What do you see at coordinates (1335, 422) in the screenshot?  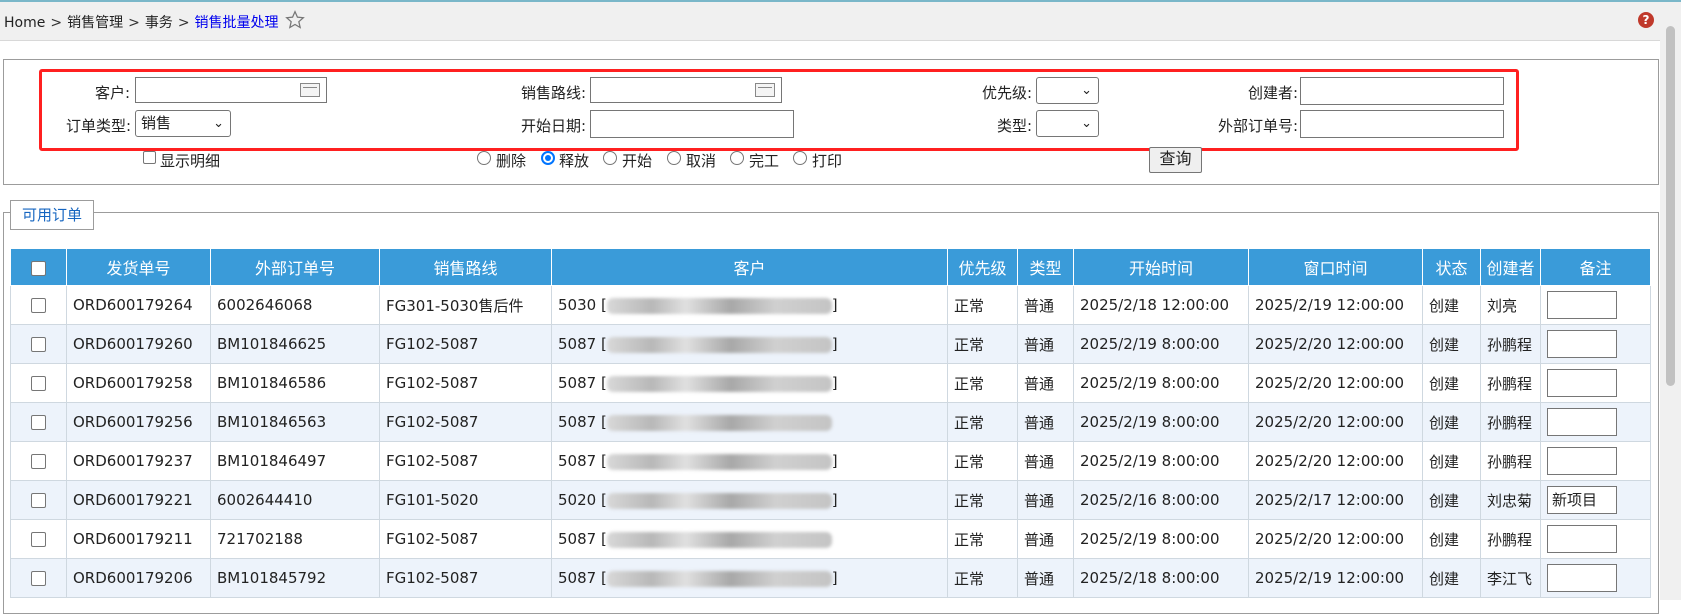 I see `window-time-cell: 2025/2/20 12:00:00` at bounding box center [1335, 422].